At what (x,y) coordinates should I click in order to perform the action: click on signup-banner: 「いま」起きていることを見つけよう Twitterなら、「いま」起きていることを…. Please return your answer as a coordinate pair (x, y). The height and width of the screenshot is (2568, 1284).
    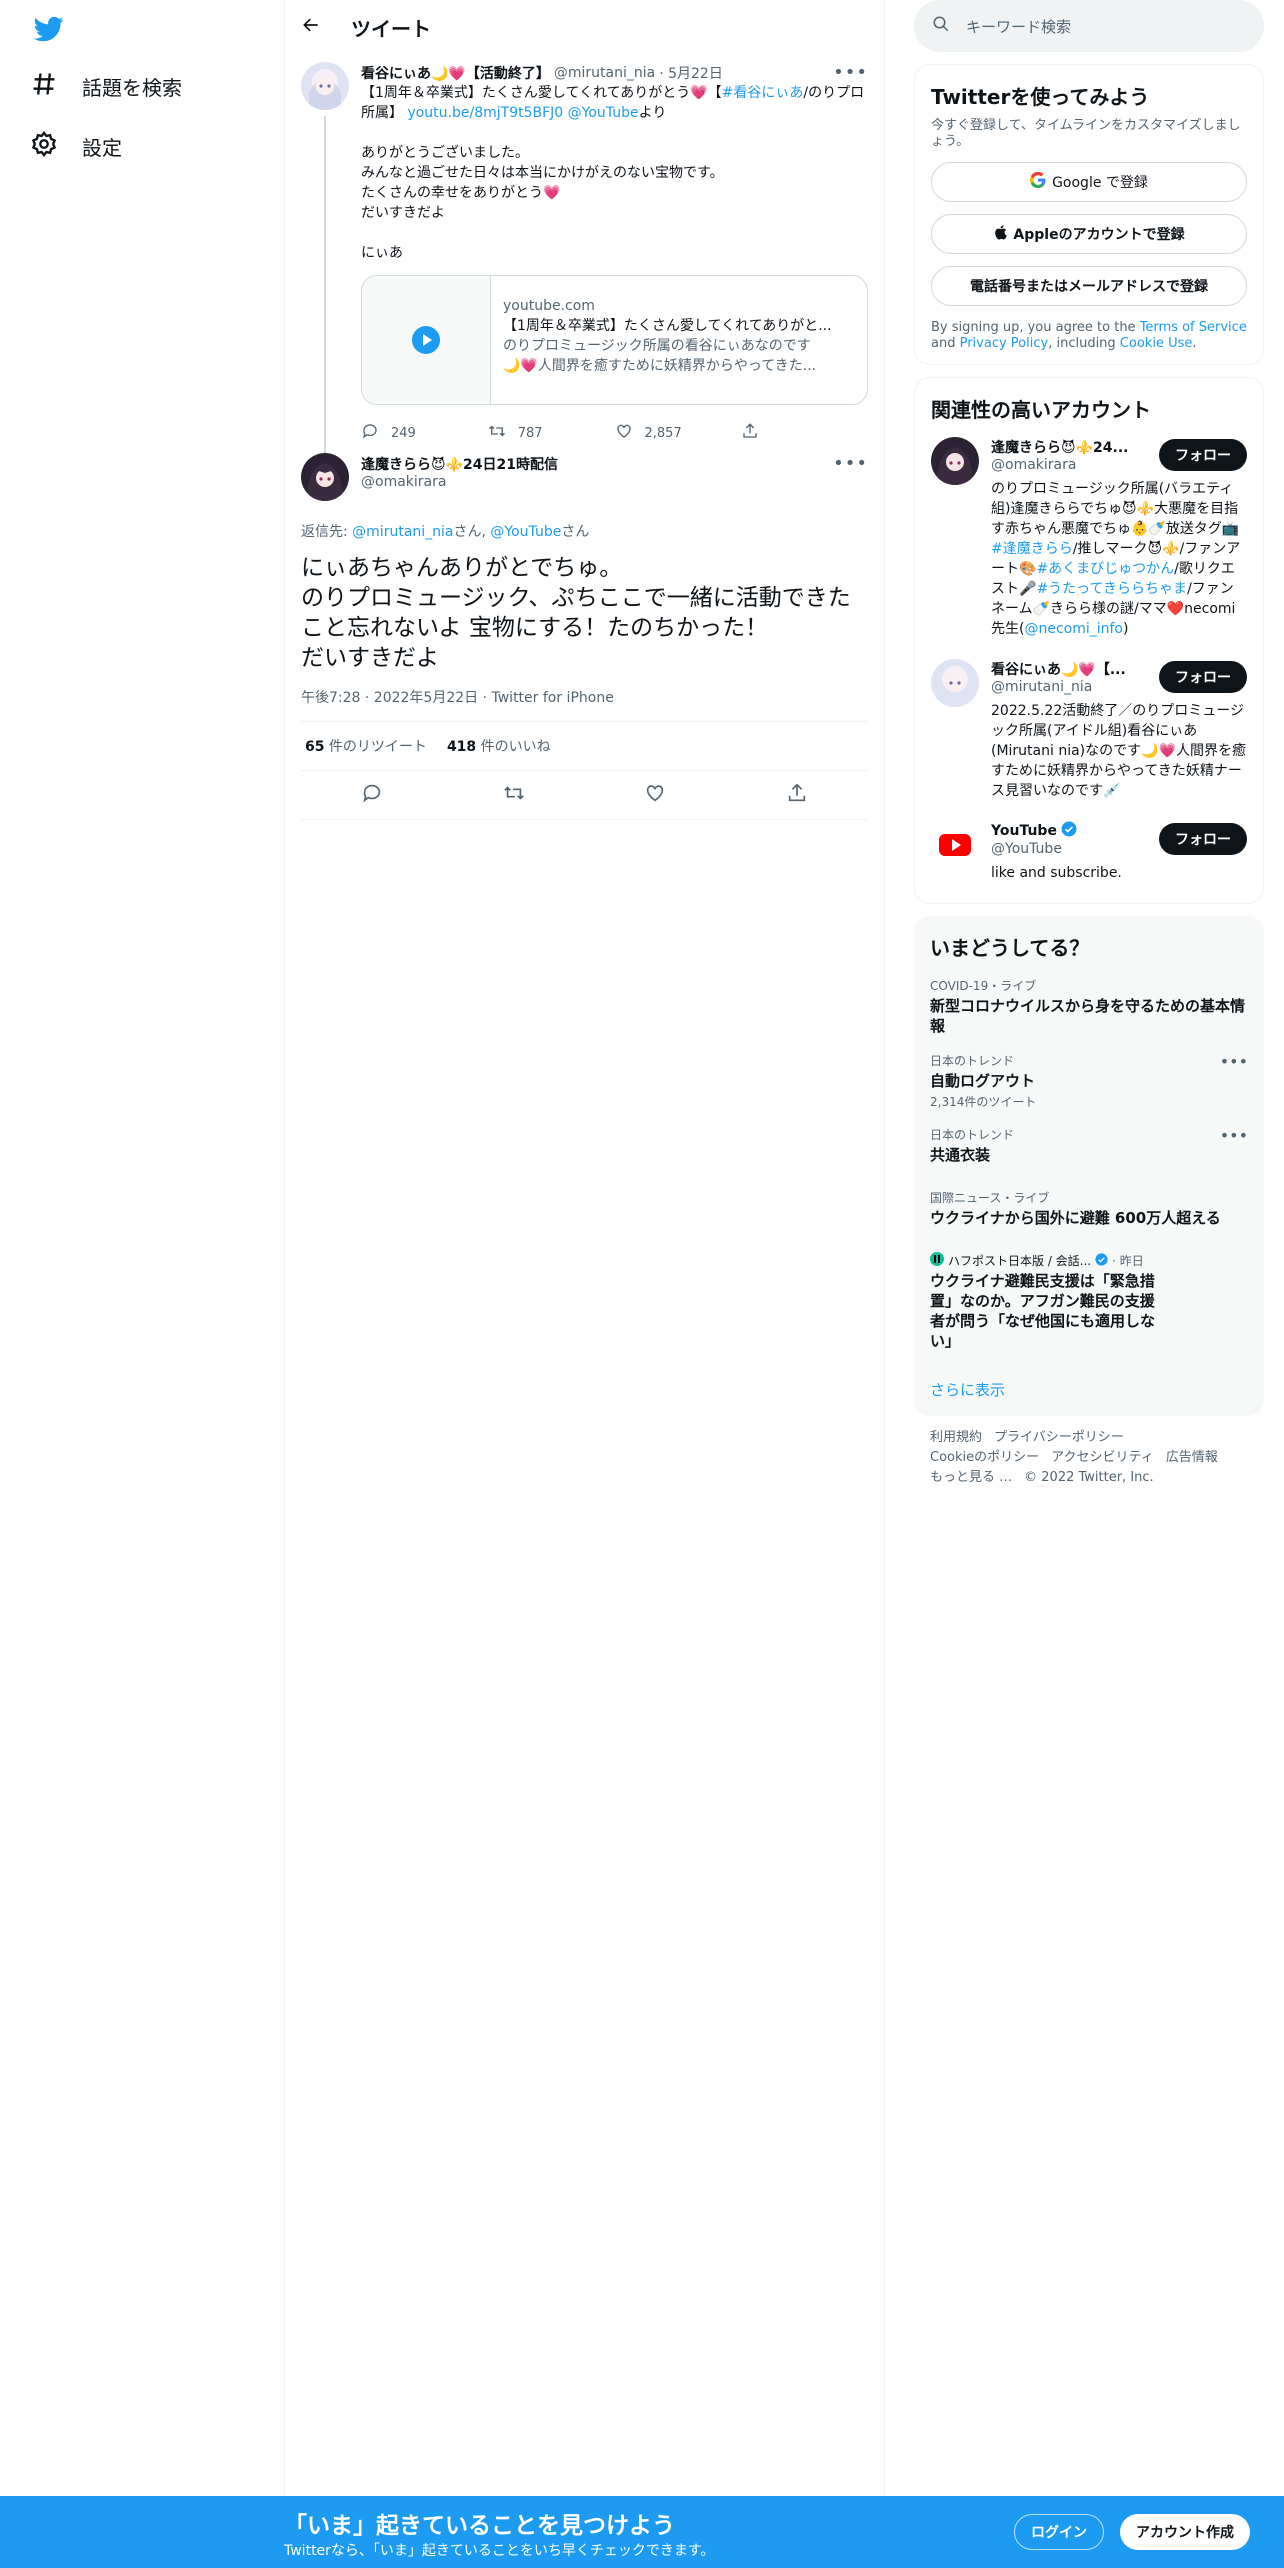
    Looking at the image, I should click on (642, 2532).